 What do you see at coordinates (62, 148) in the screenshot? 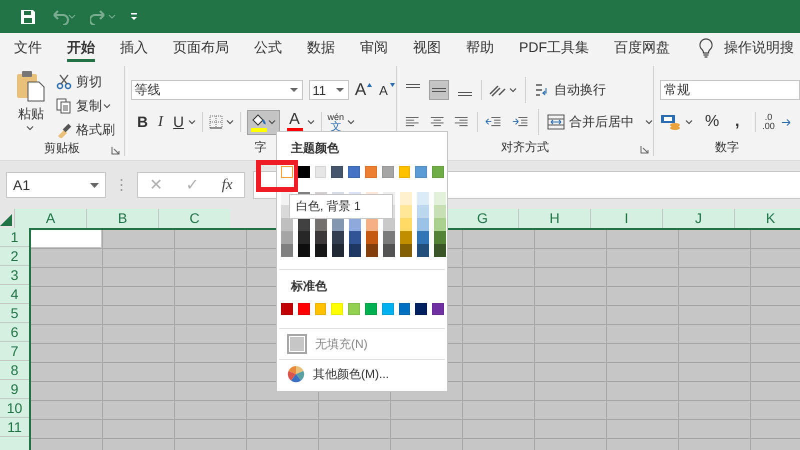
I see `group-label: 剪贴板` at bounding box center [62, 148].